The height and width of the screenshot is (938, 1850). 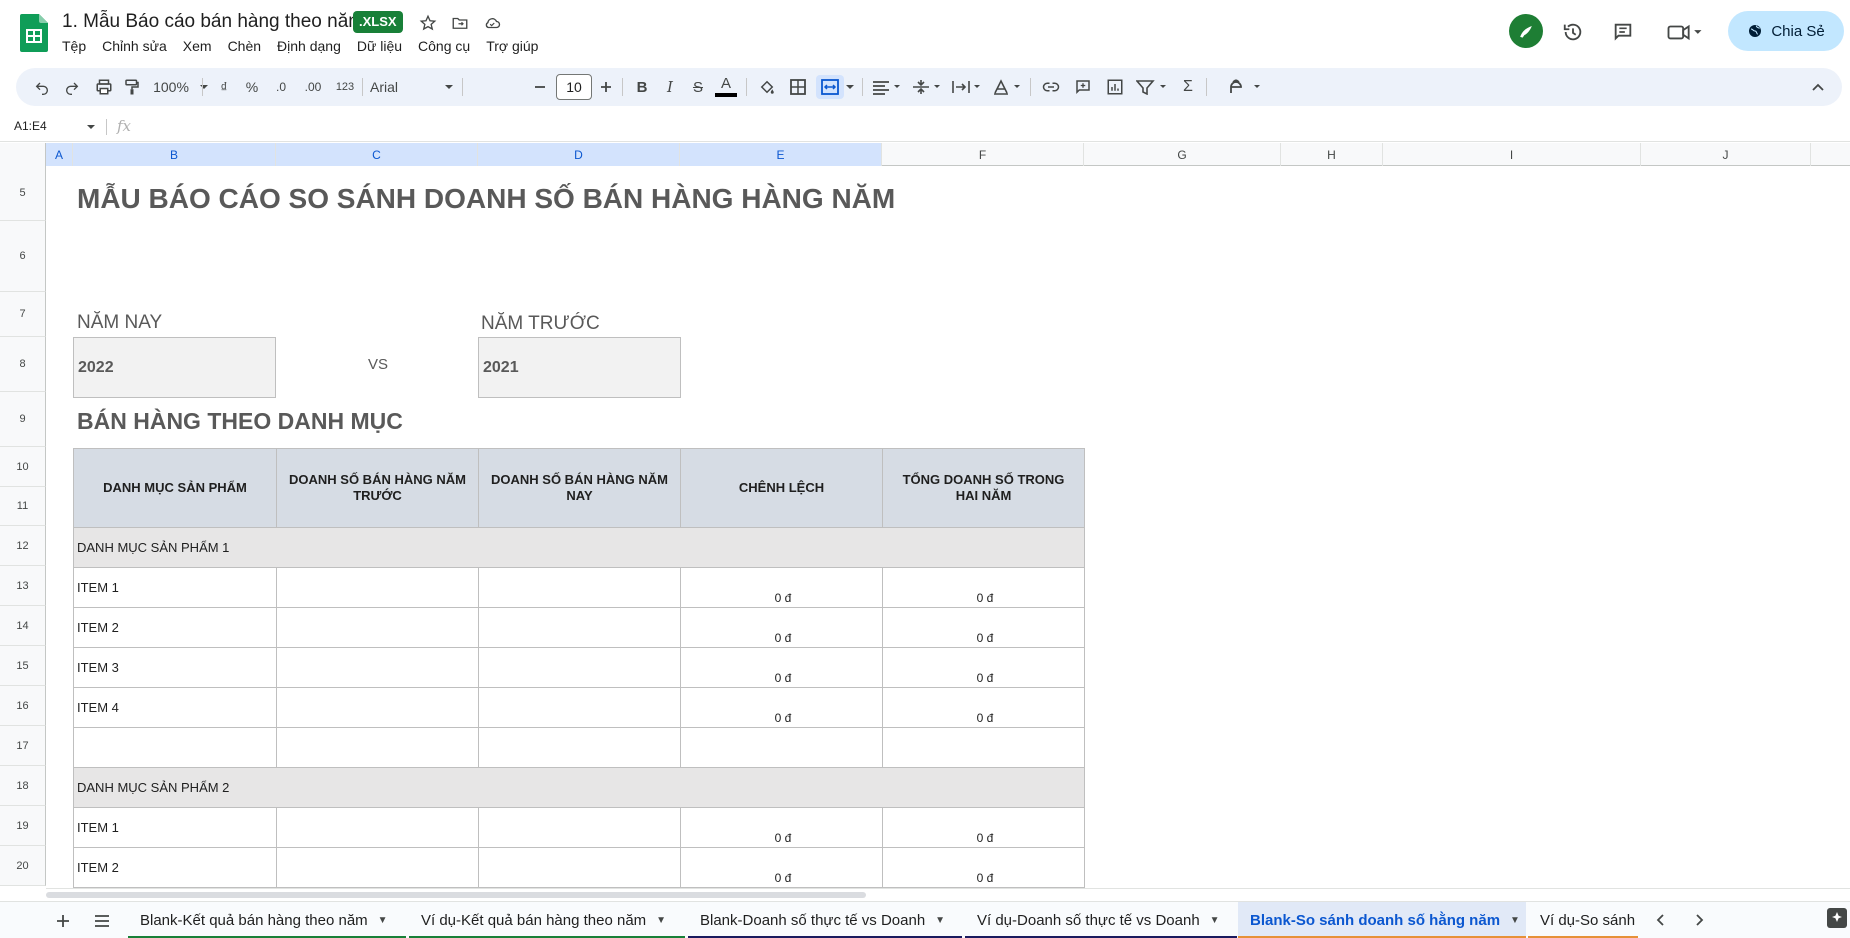 I want to click on menu-format: Định dạng, so click(x=313, y=46).